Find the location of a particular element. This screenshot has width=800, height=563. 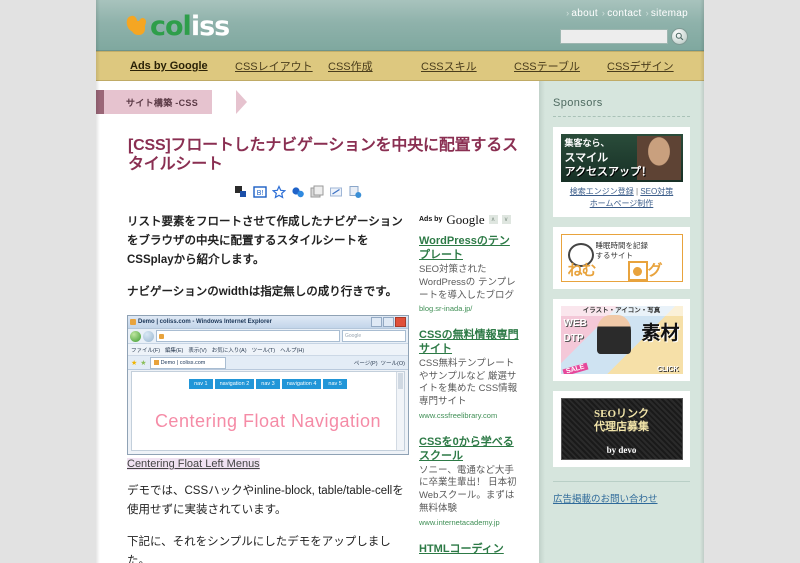

site-header: coliss › about › contact › sitemap is located at coordinates (400, 25).